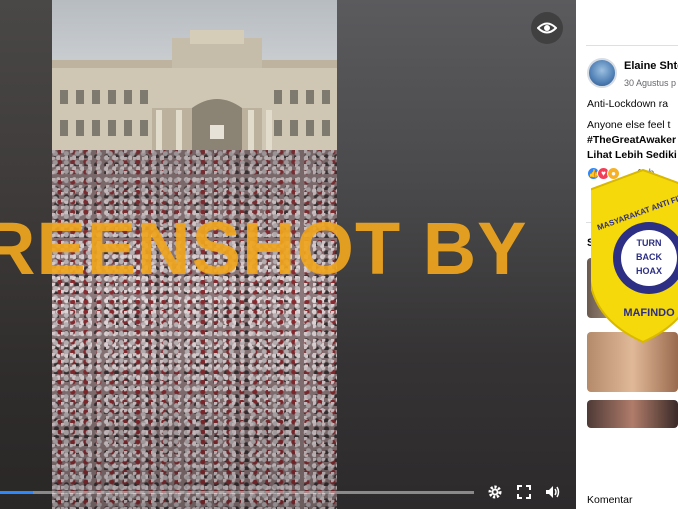 The width and height of the screenshot is (678, 509). I want to click on suggested-video-thumb, so click(632, 414).